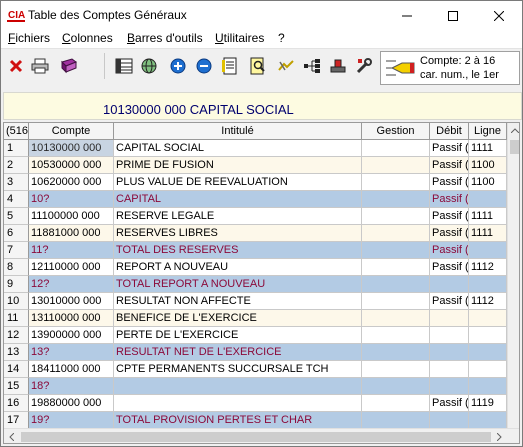  Describe the element at coordinates (238, 250) in the screenshot. I see `cell-intitule: TOTAL DES RESERVES` at that location.